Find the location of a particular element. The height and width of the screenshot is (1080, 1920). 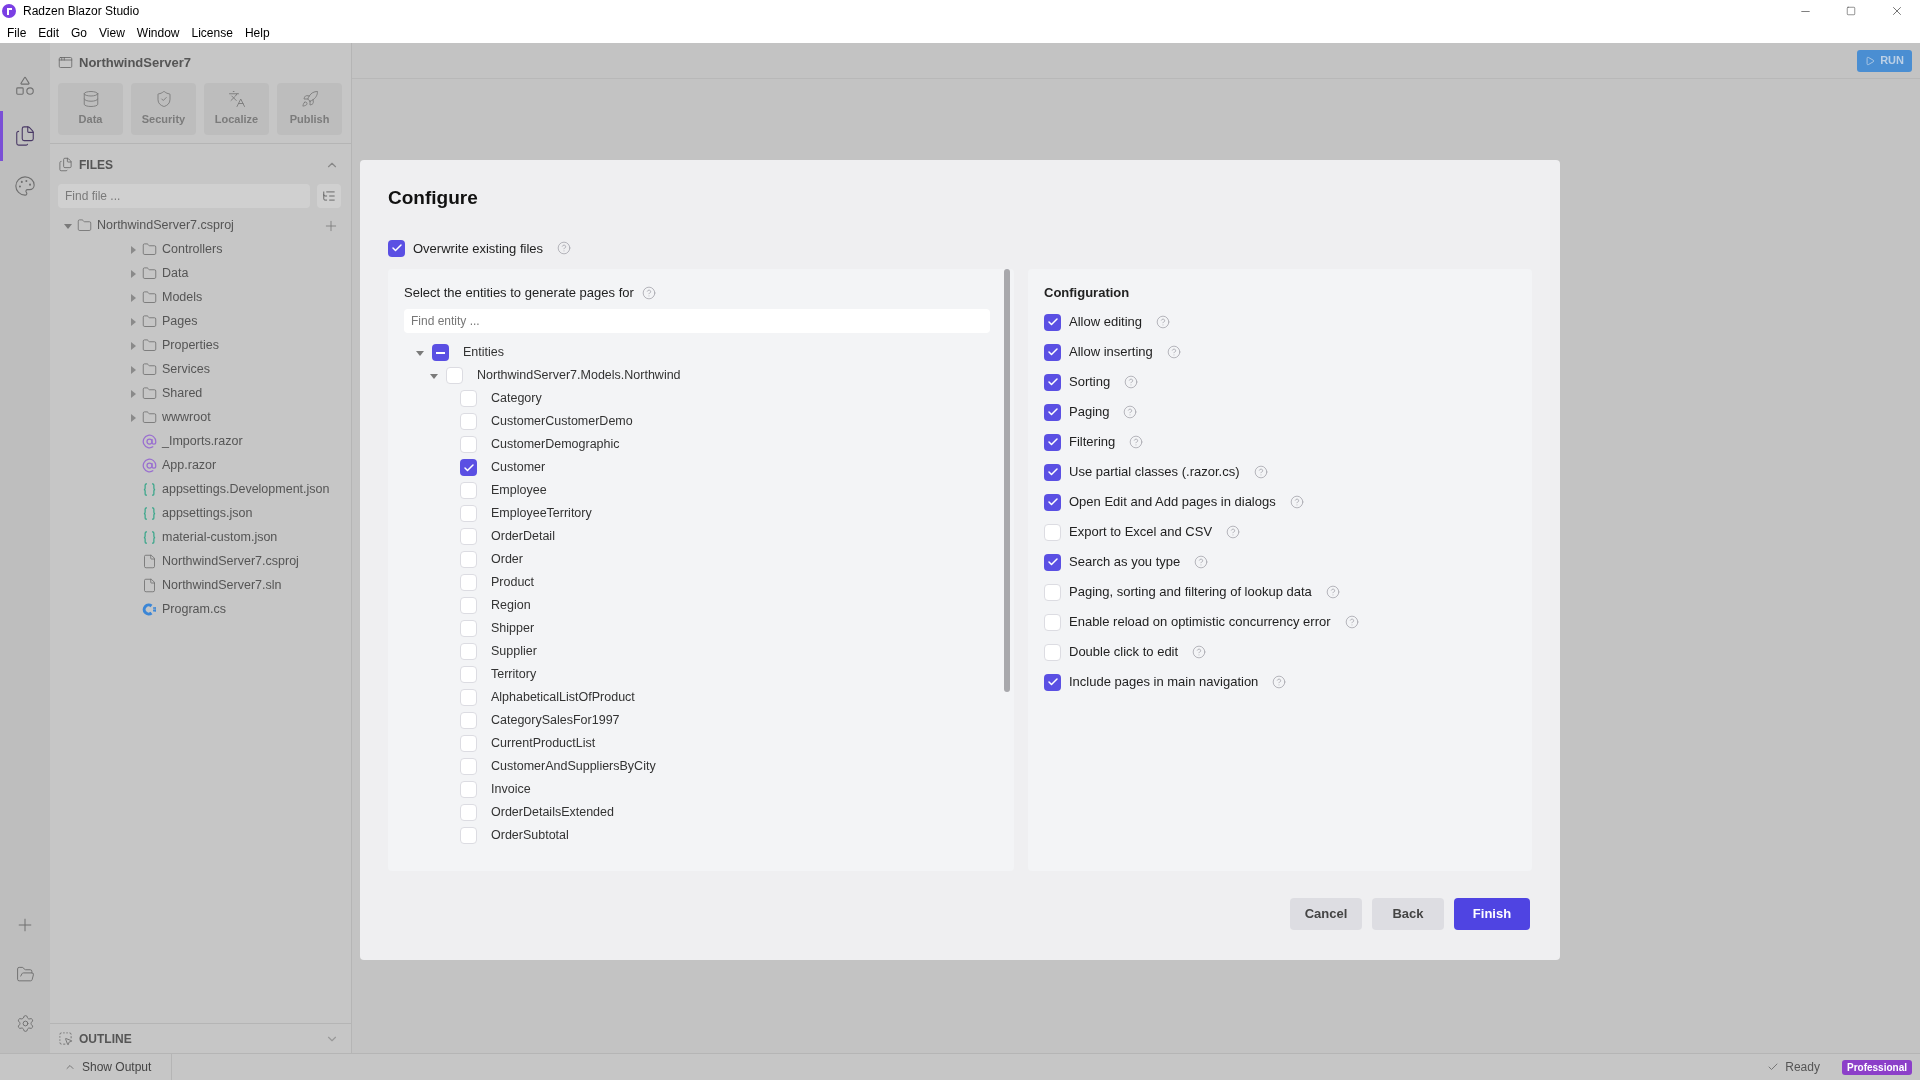

scrollbar-thumb is located at coordinates (1007, 480).